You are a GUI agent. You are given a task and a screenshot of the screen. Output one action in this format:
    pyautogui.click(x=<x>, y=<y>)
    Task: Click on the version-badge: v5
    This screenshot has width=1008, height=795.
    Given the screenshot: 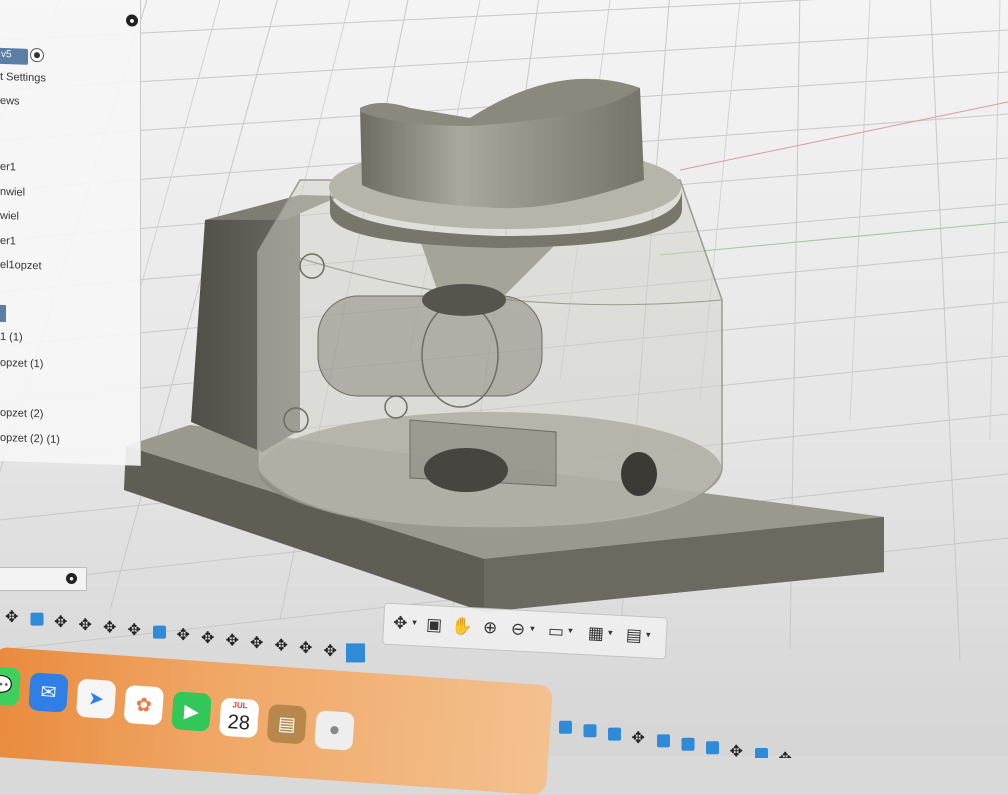 What is the action you would take?
    pyautogui.click(x=14, y=56)
    